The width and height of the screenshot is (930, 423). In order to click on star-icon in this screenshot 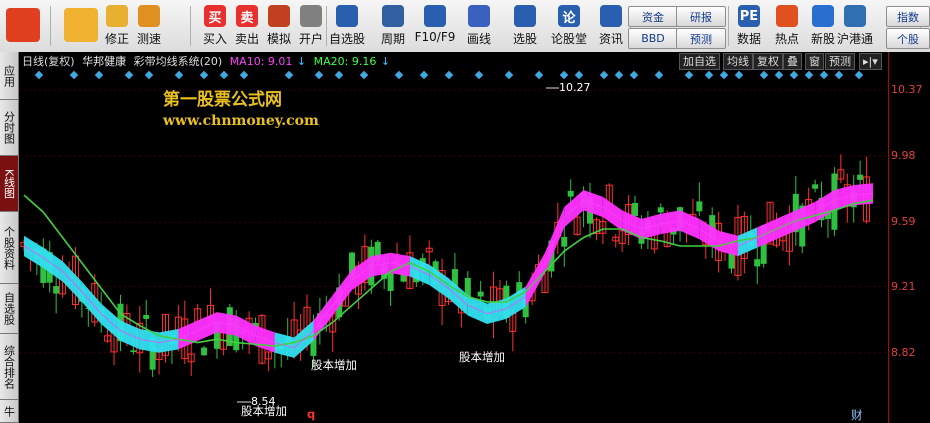, I will do `click(347, 16)`.